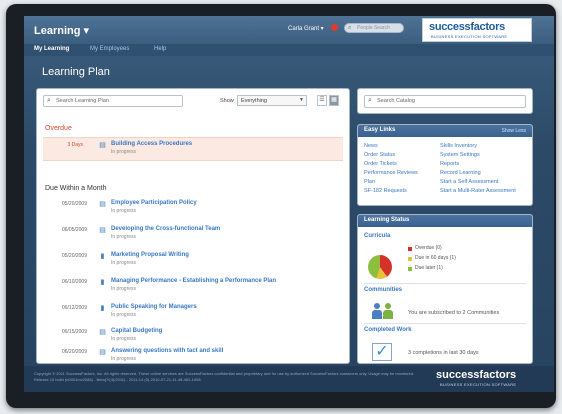 The height and width of the screenshot is (414, 562). I want to click on easy-link-system-settings: System Settings, so click(460, 155).